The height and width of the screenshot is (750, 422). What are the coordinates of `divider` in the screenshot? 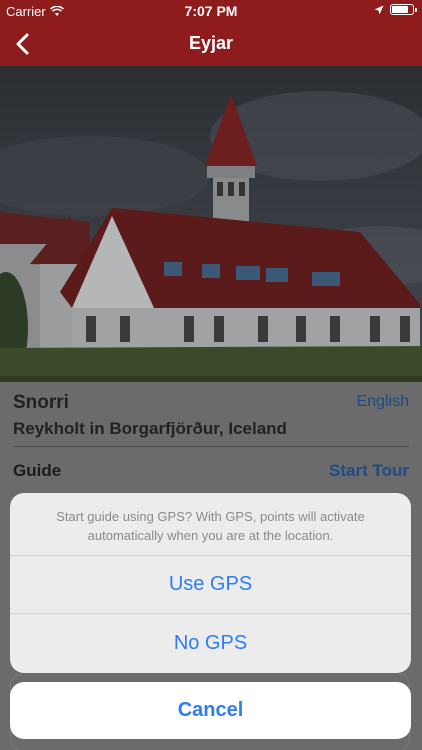 It's located at (211, 446).